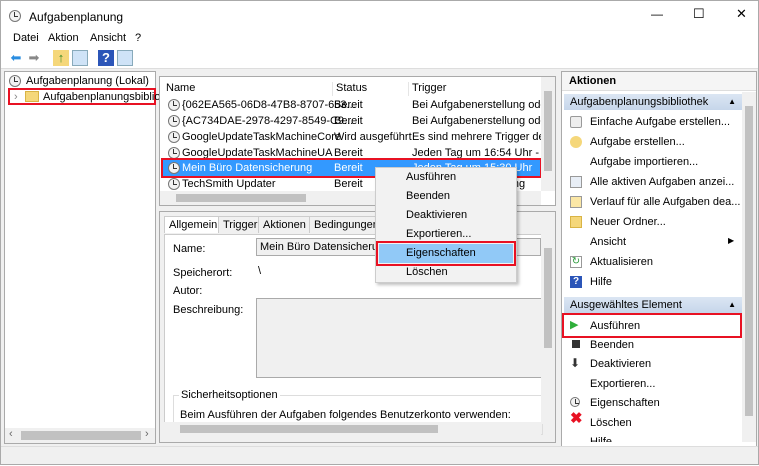 This screenshot has width=759, height=466. What do you see at coordinates (428, 196) in the screenshot?
I see `context-stop: Beenden` at bounding box center [428, 196].